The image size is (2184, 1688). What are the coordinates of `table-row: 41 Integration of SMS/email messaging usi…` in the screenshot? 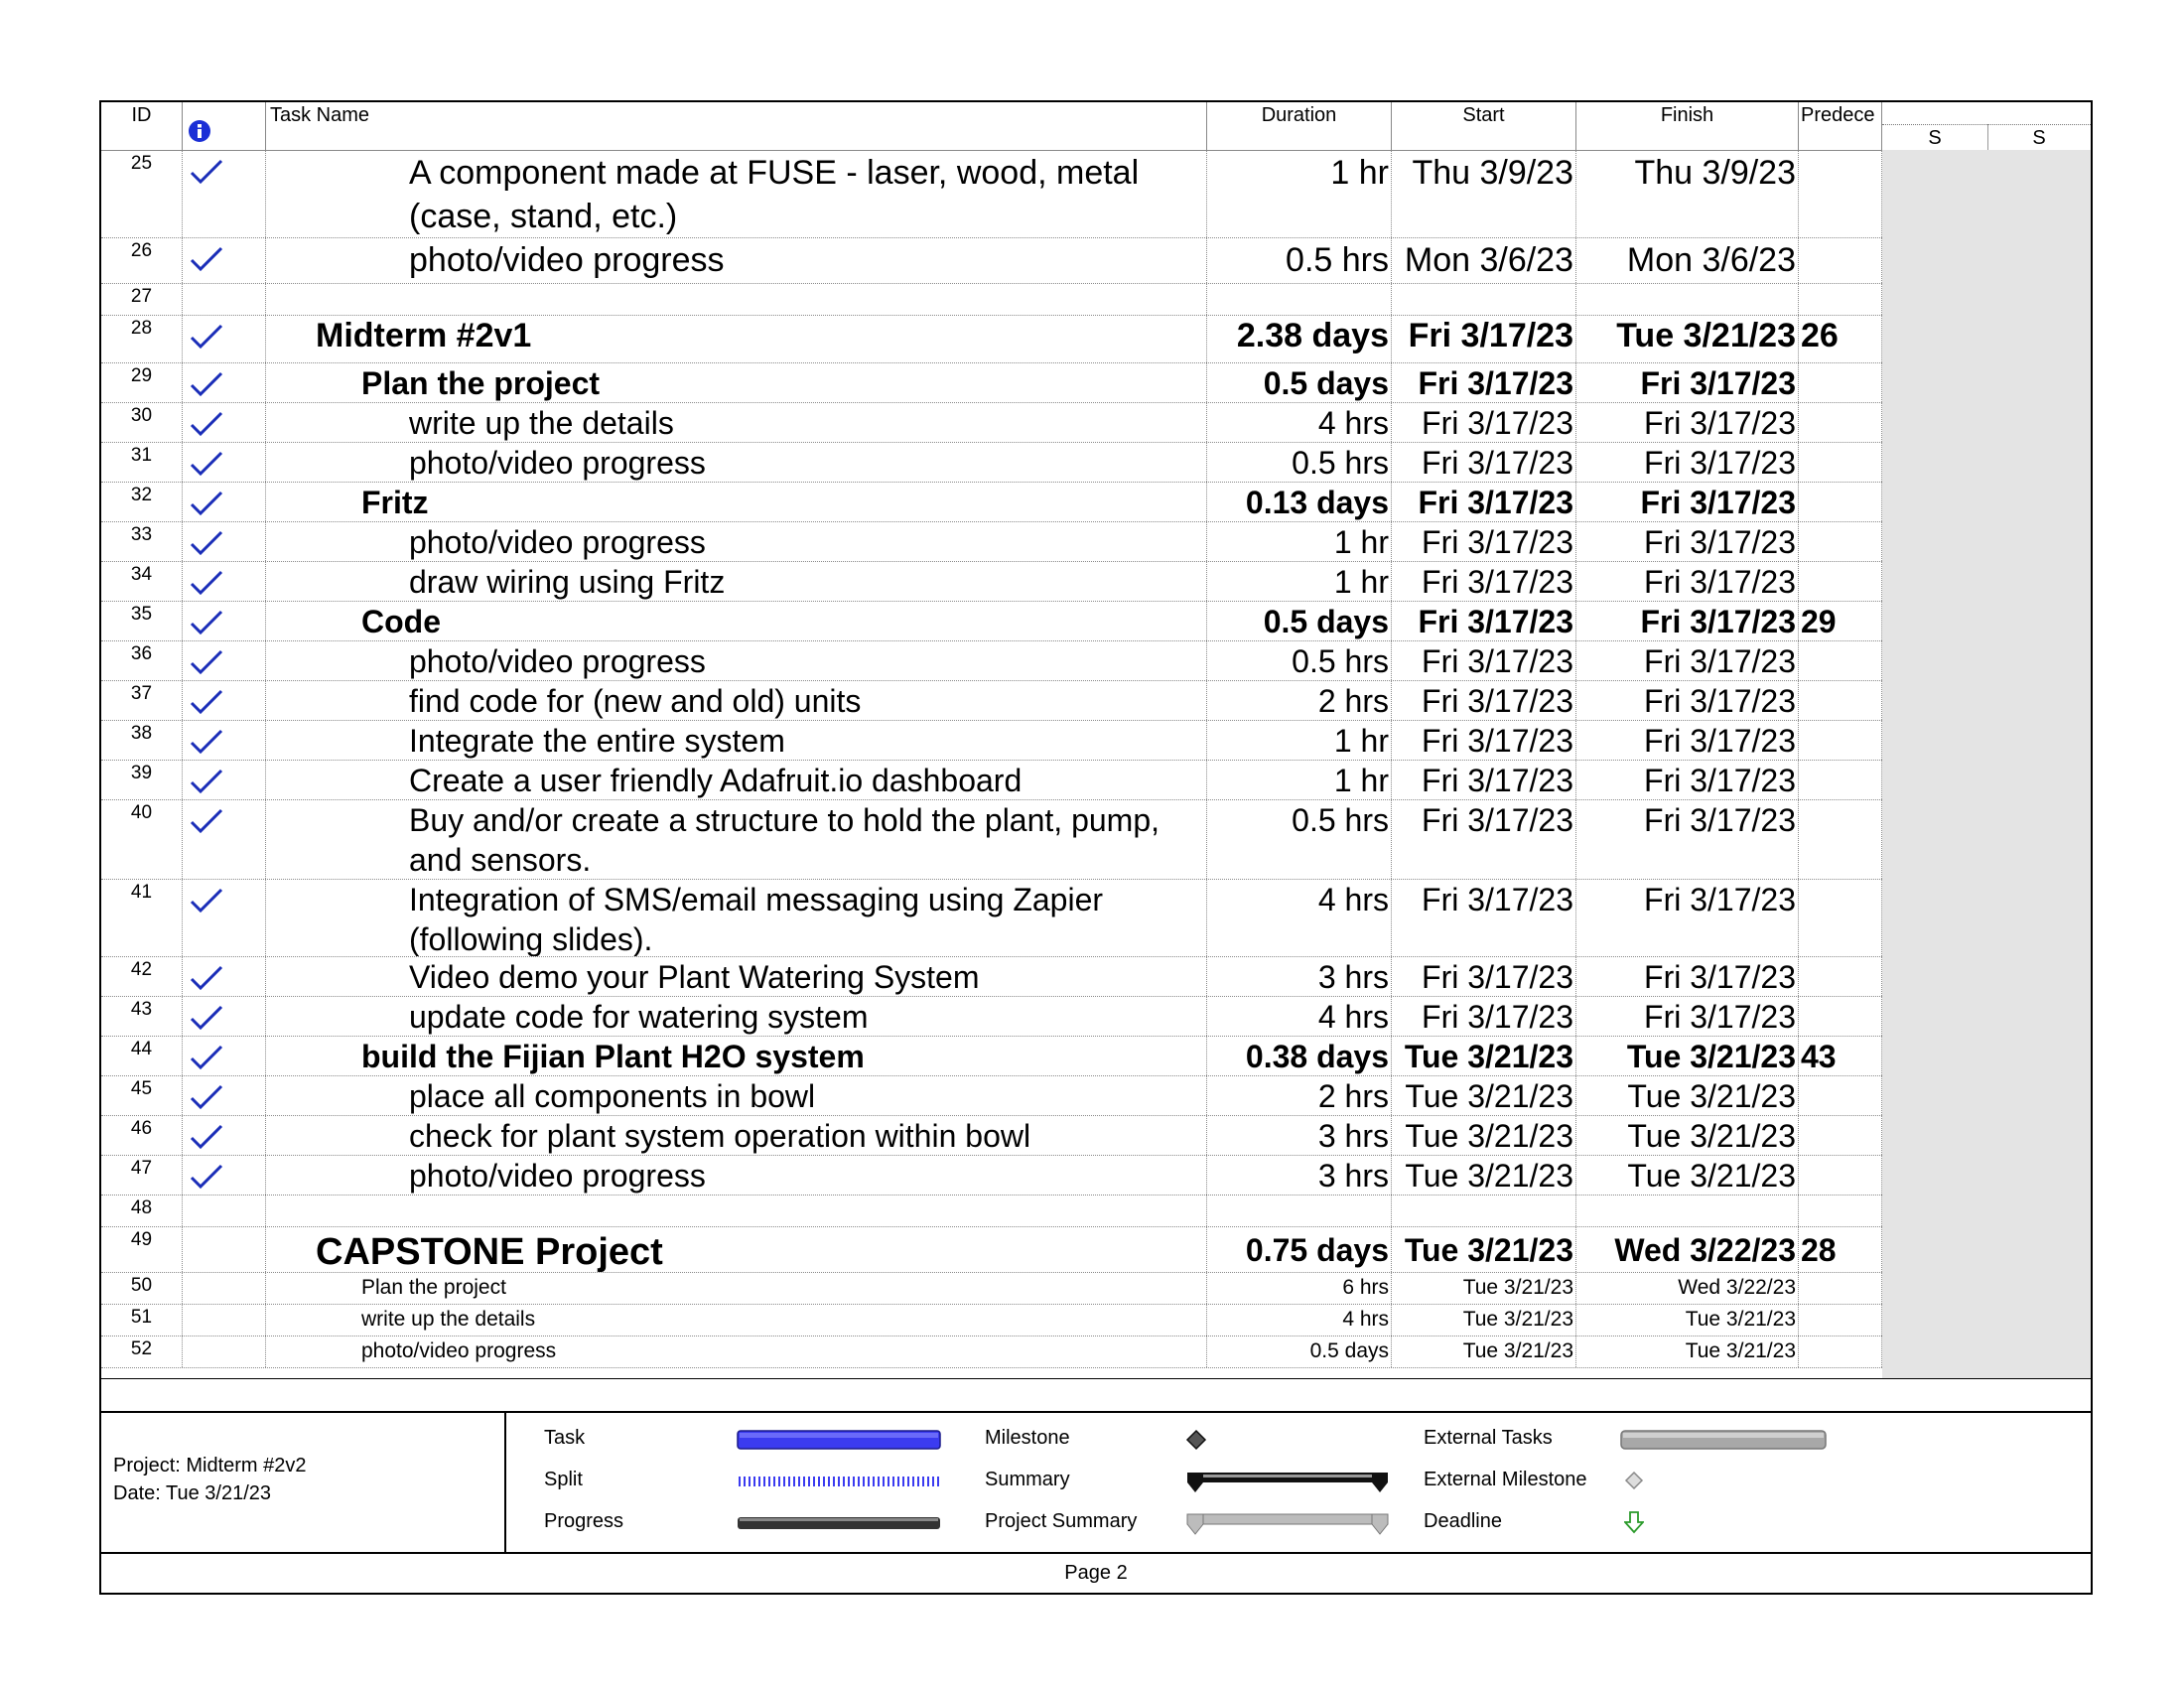 It's located at (991, 918).